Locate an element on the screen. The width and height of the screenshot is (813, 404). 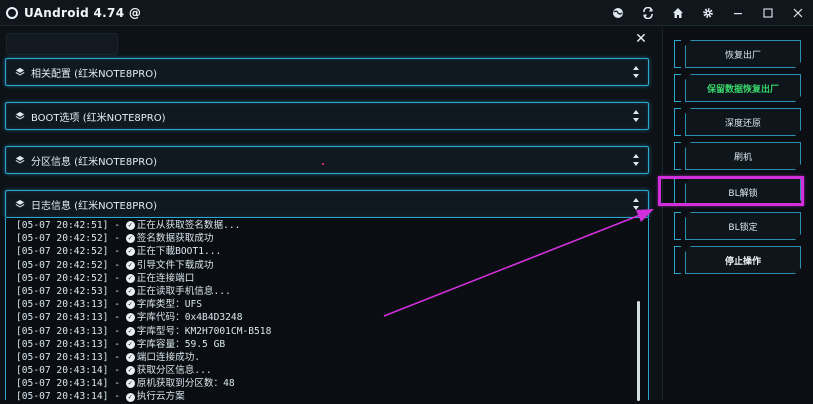
window-title: UAndroid 4.74 @ is located at coordinates (83, 12).